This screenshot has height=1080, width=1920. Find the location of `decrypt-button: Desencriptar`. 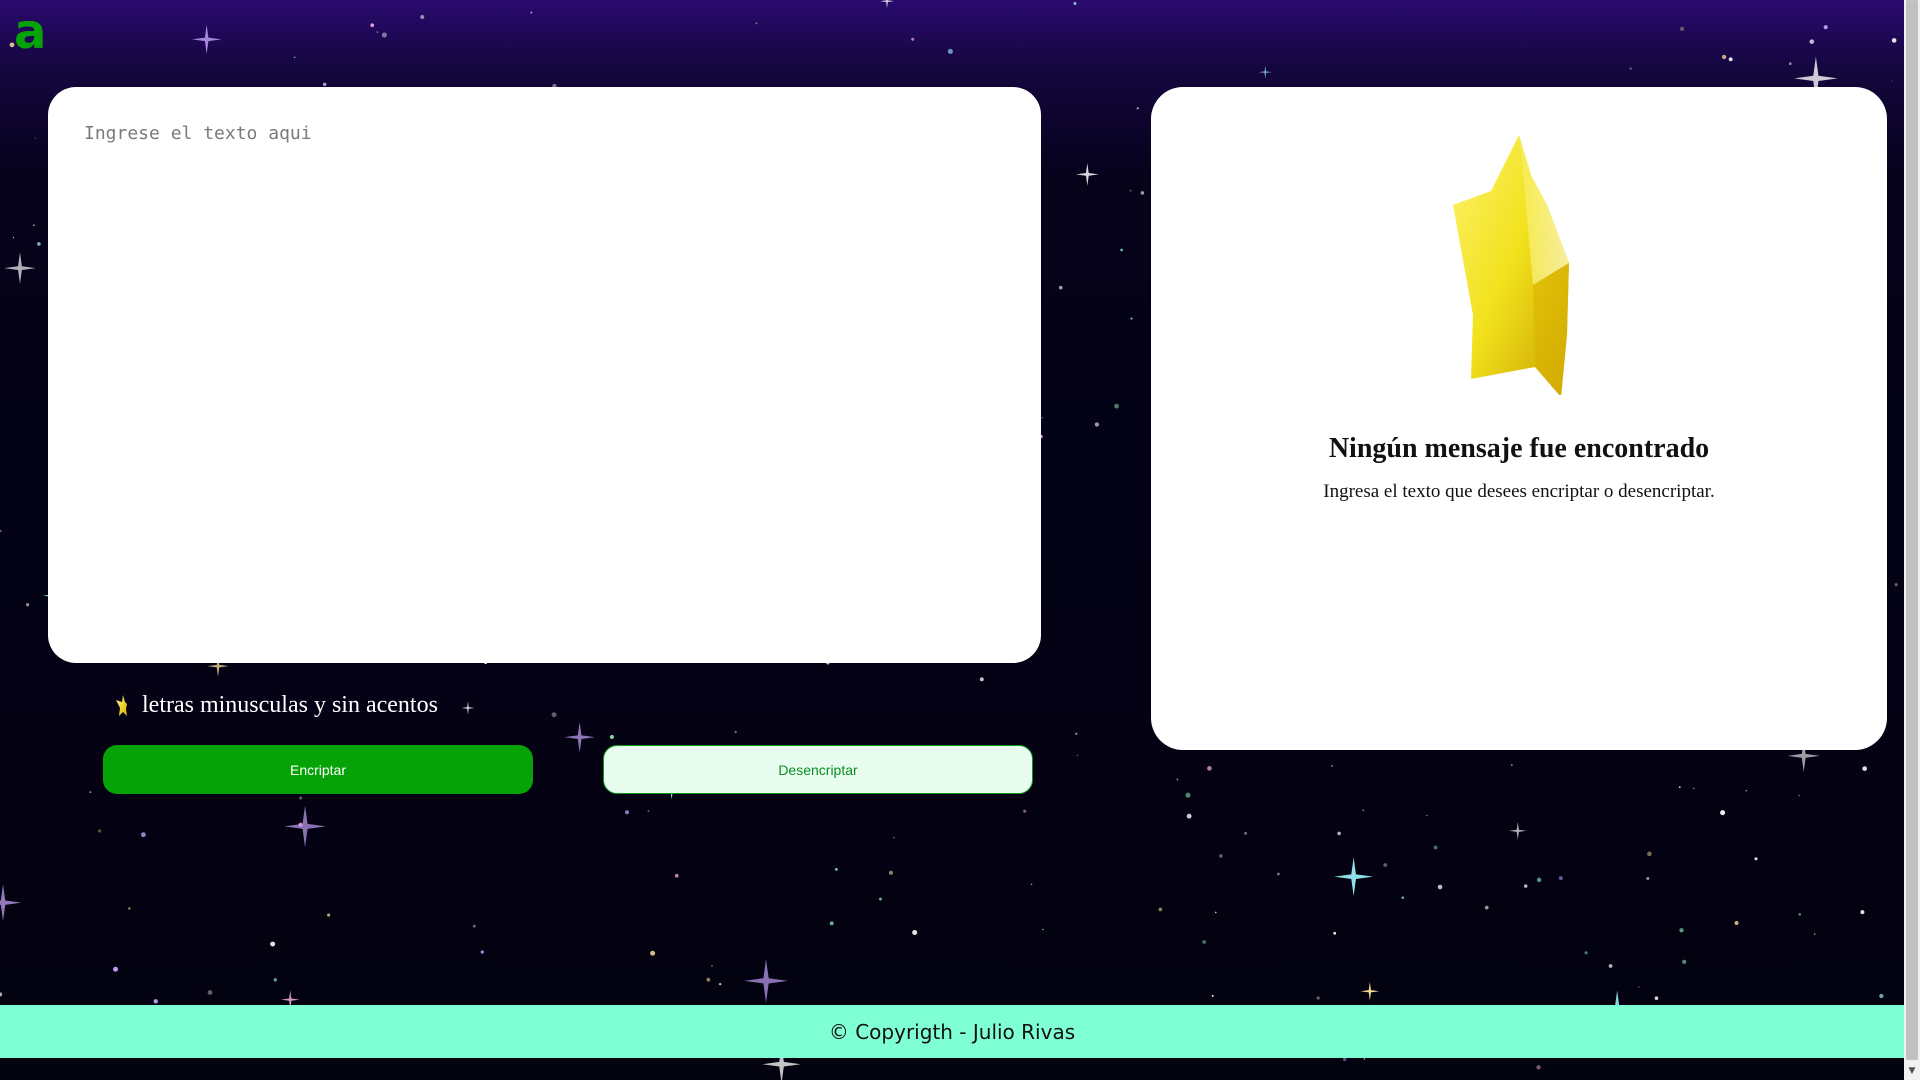

decrypt-button: Desencriptar is located at coordinates (818, 769).